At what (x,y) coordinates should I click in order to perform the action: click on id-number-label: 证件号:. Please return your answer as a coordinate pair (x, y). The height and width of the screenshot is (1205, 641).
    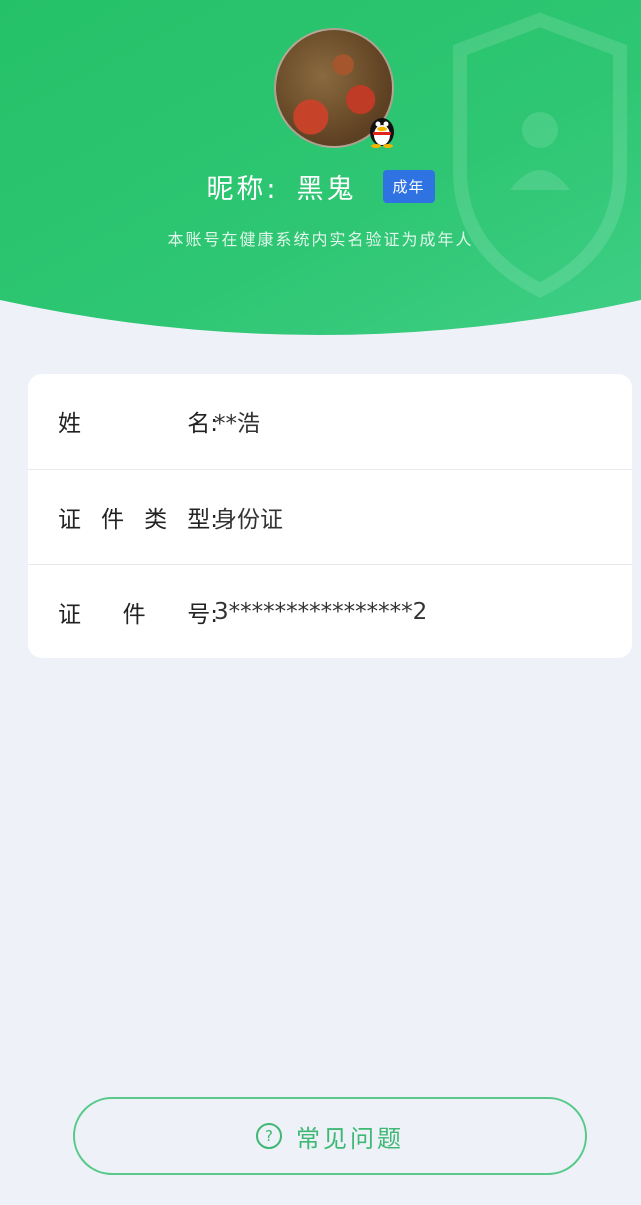
    Looking at the image, I should click on (138, 615).